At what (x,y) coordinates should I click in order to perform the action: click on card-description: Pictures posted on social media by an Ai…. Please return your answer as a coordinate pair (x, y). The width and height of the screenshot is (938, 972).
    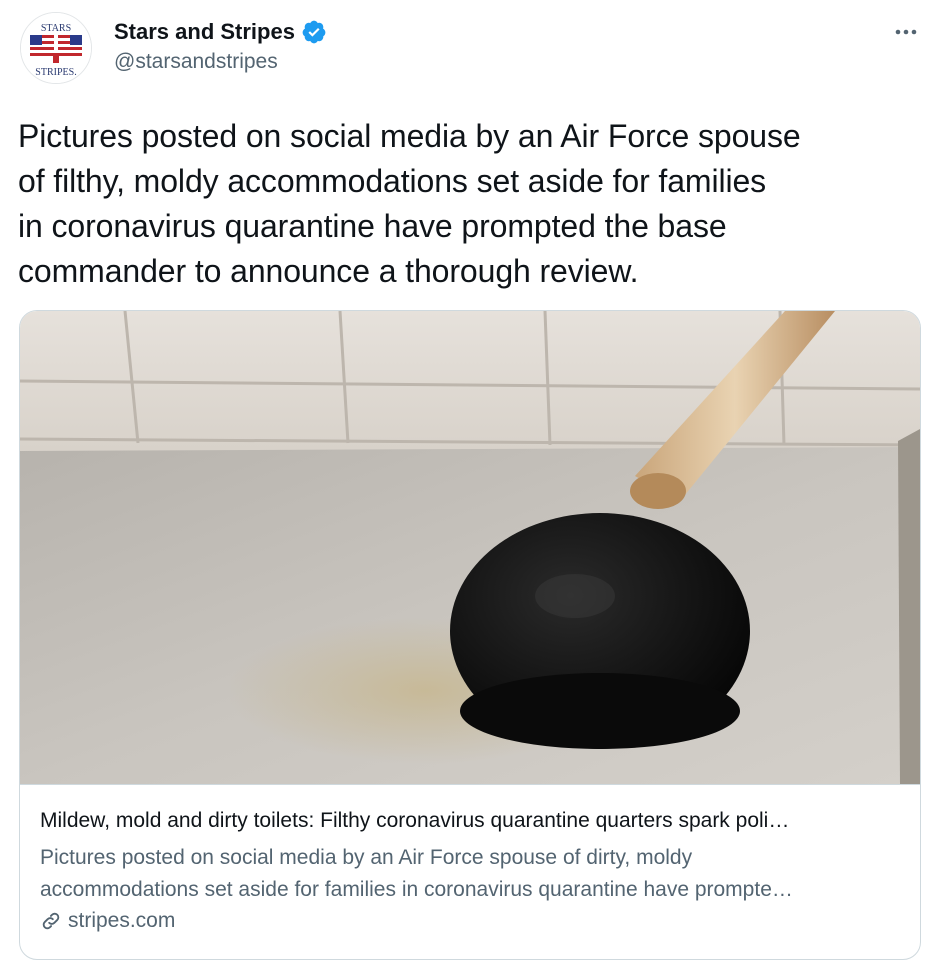
    Looking at the image, I should click on (473, 874).